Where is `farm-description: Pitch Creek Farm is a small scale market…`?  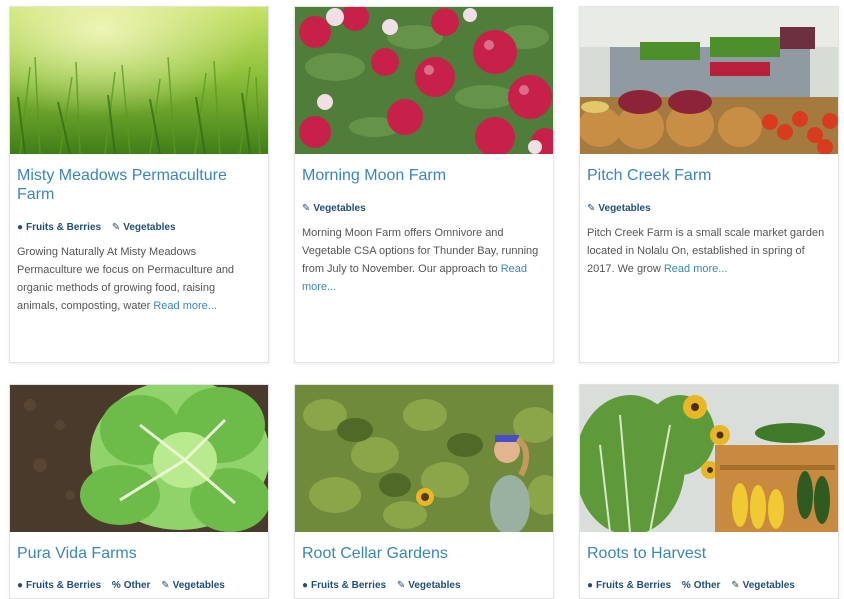 farm-description: Pitch Creek Farm is a small scale market… is located at coordinates (706, 251).